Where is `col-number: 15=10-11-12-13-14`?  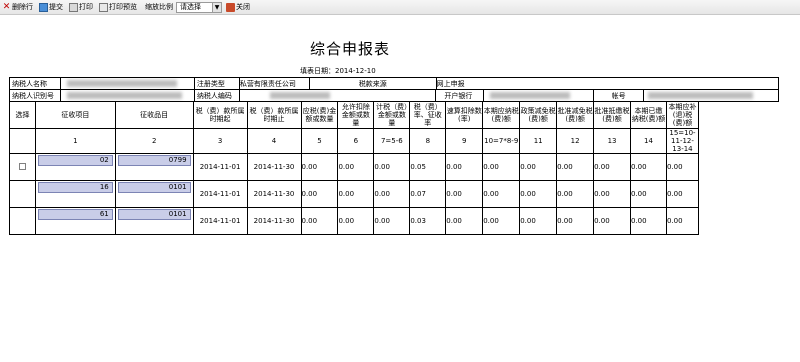 col-number: 15=10-11-12-13-14 is located at coordinates (682, 141).